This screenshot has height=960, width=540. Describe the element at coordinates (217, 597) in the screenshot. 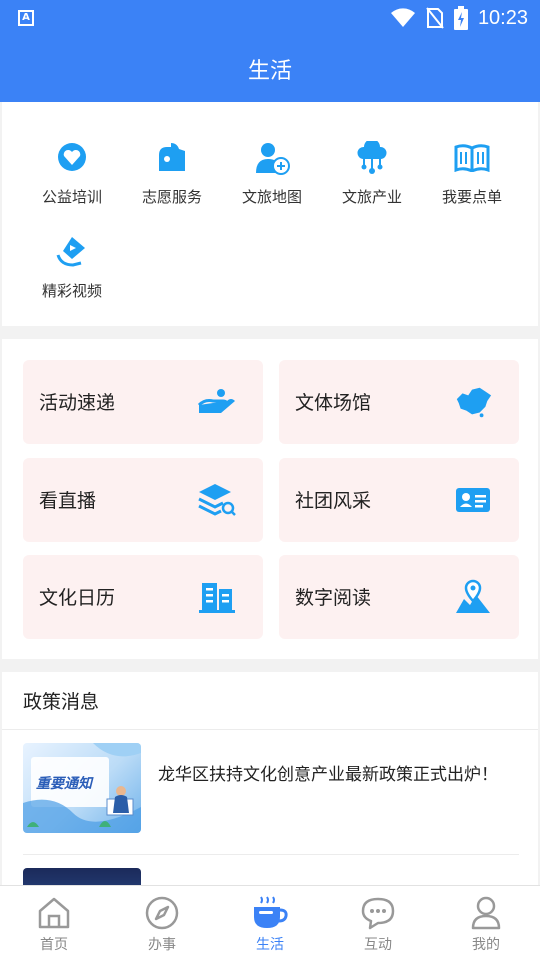

I see `building-icon` at that location.